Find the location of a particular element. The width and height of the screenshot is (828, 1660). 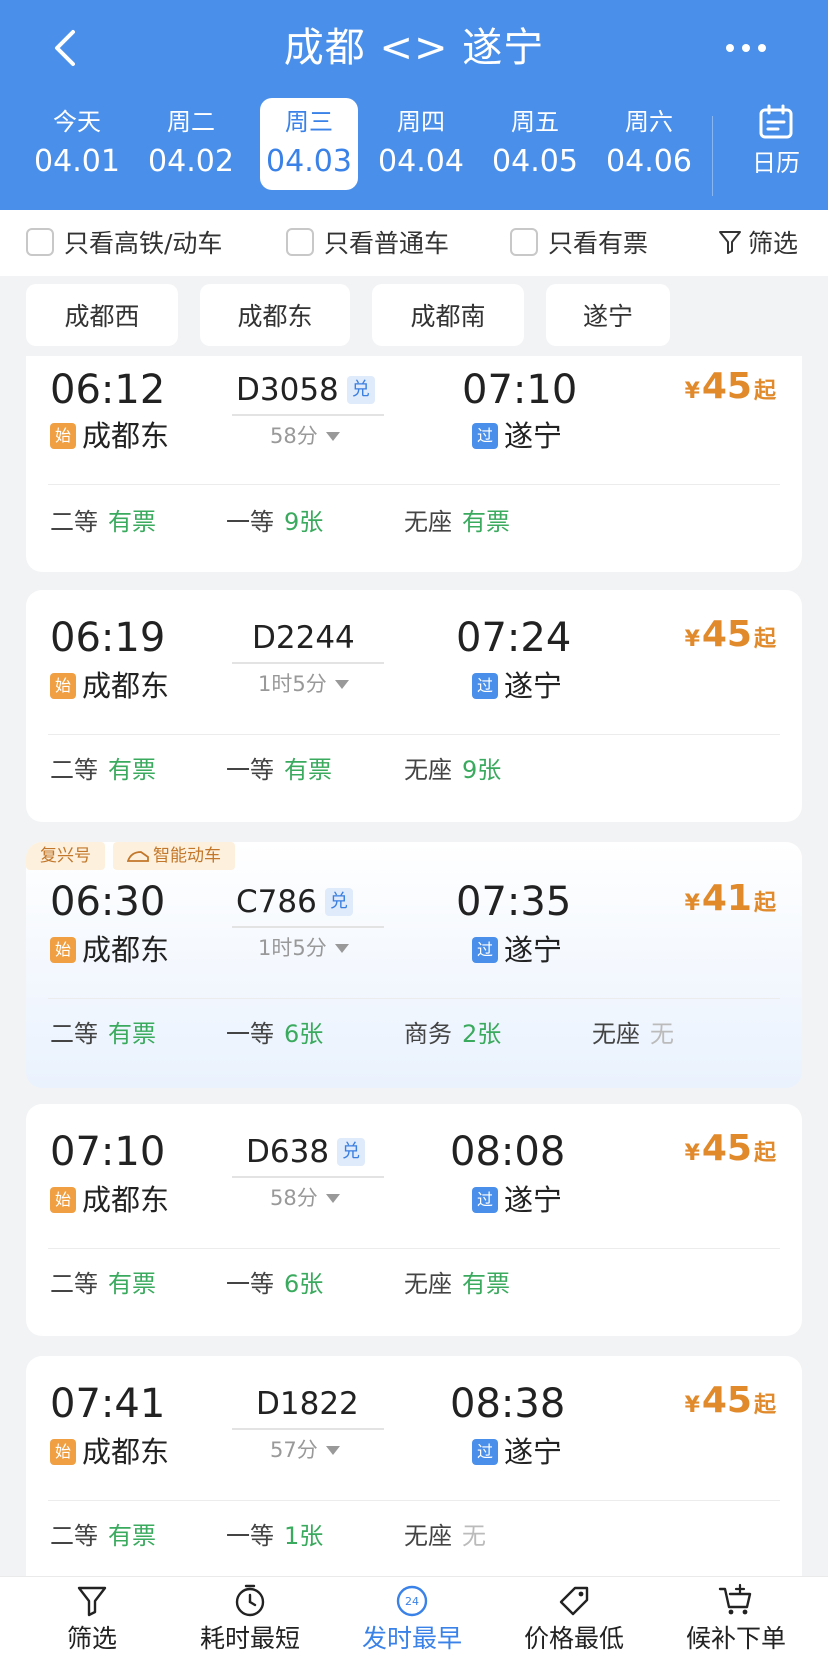

station-chip-chengduxi: 成都西 is located at coordinates (102, 315).